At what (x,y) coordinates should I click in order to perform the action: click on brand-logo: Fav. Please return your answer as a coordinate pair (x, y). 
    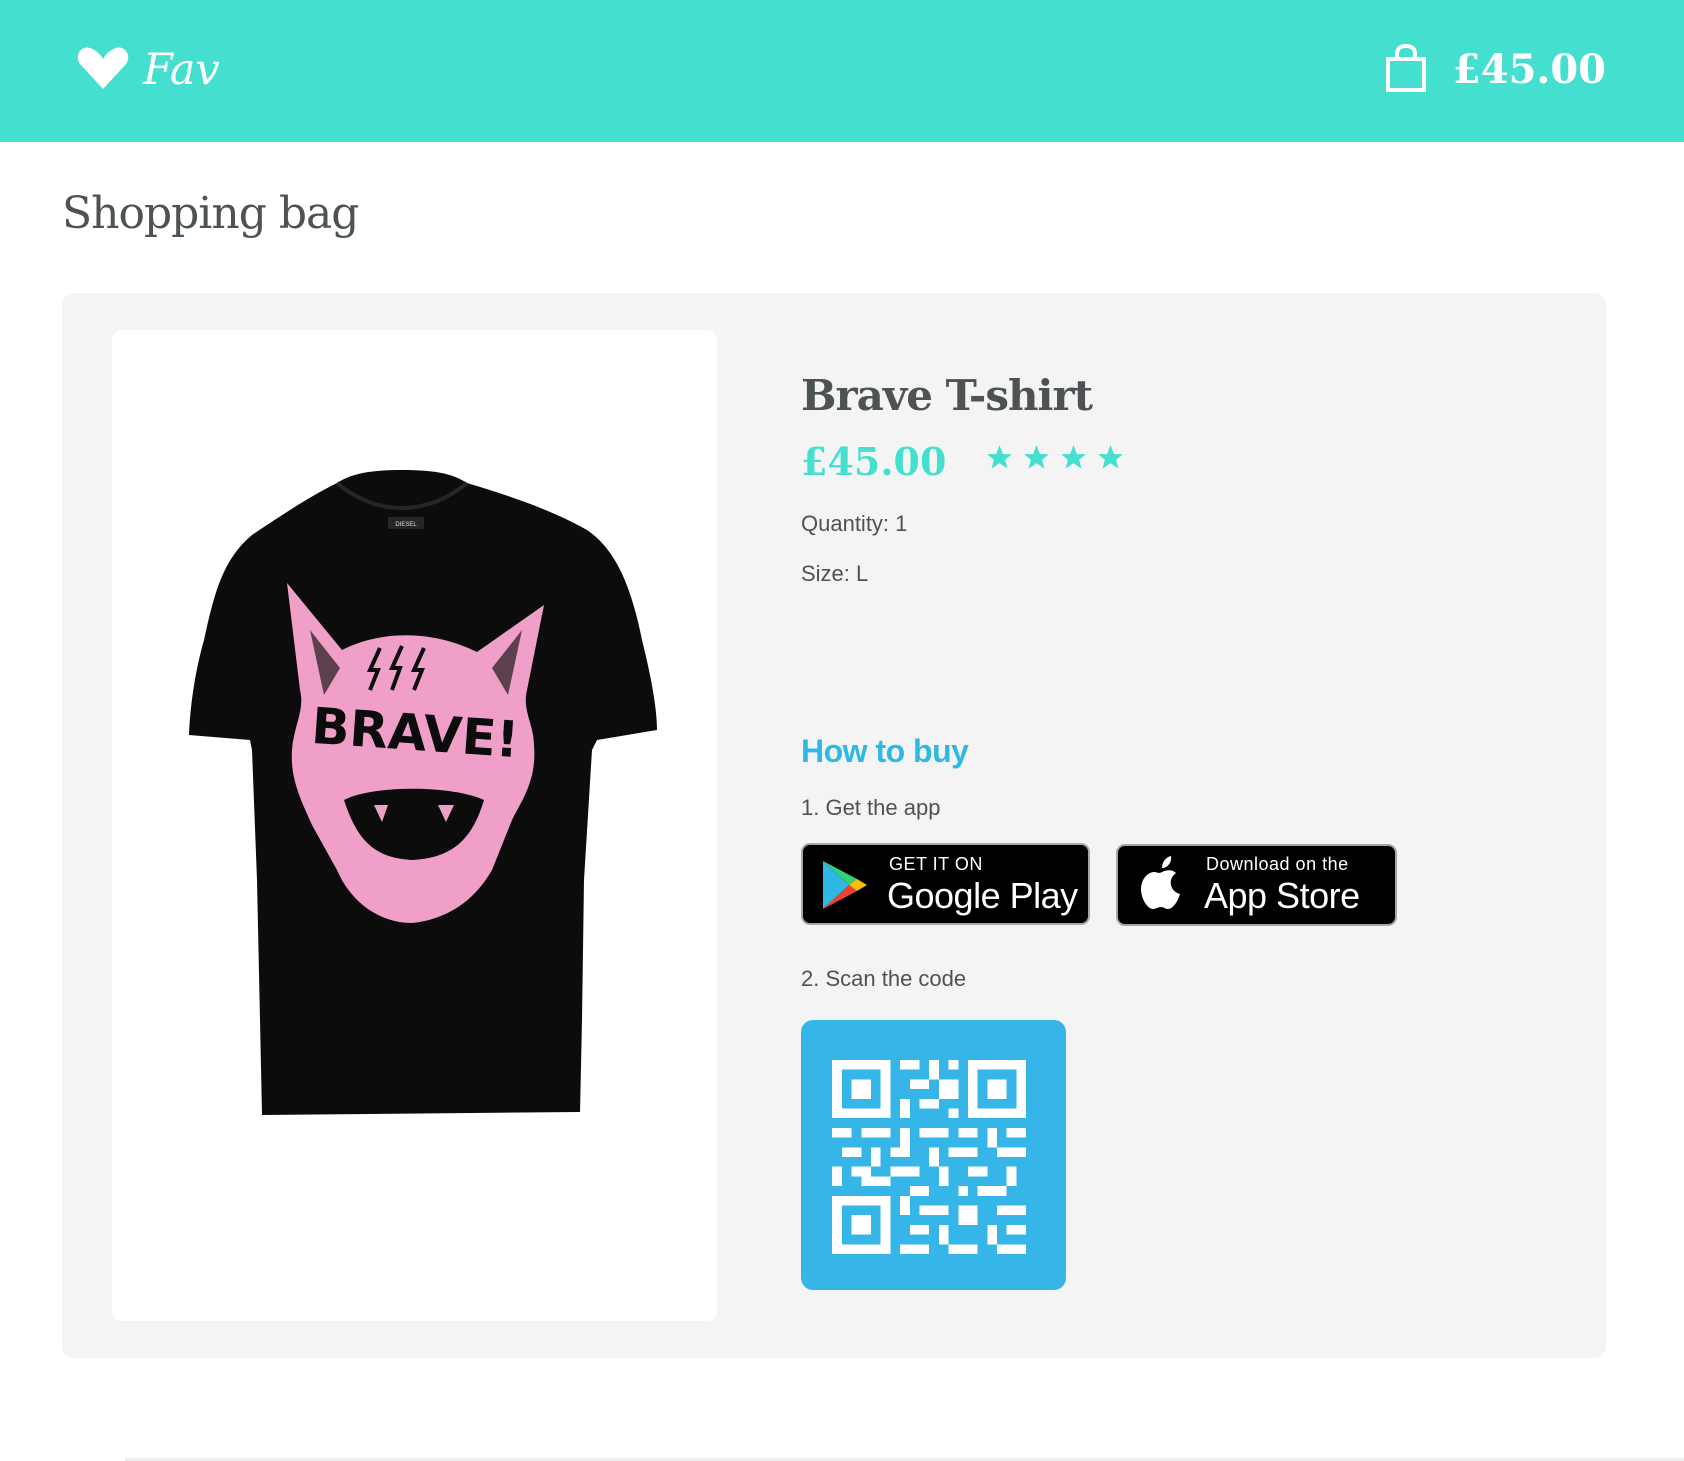
    Looking at the image, I should click on (148, 70).